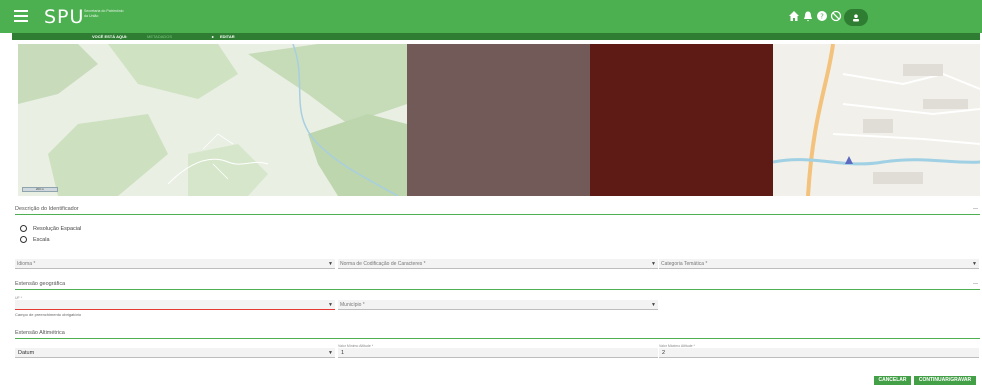 This screenshot has width=982, height=385. I want to click on select-idioma-label: Idioma *, so click(26, 264).